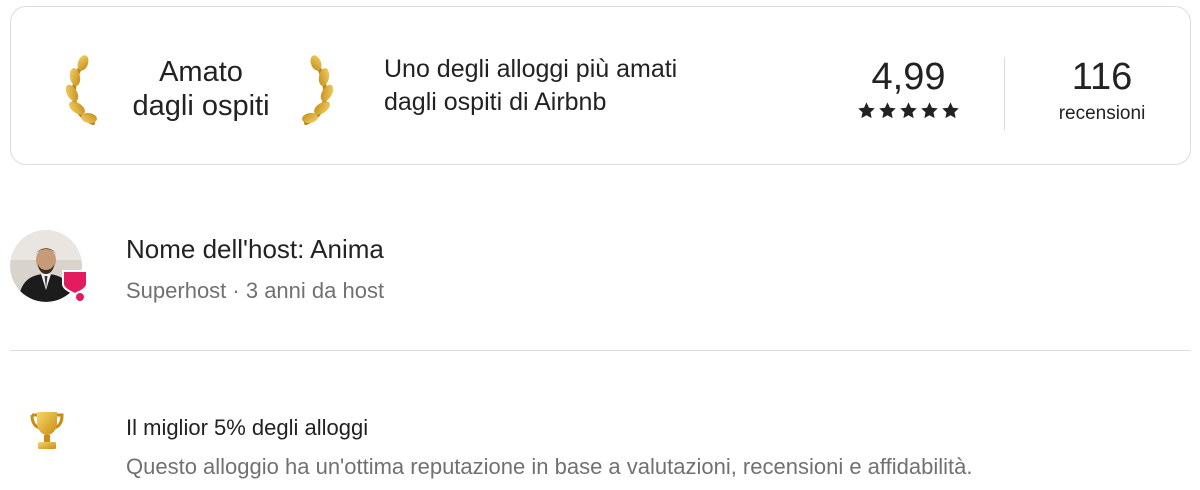 This screenshot has width=1200, height=490. I want to click on reviews-label: recensioni, so click(1102, 114).